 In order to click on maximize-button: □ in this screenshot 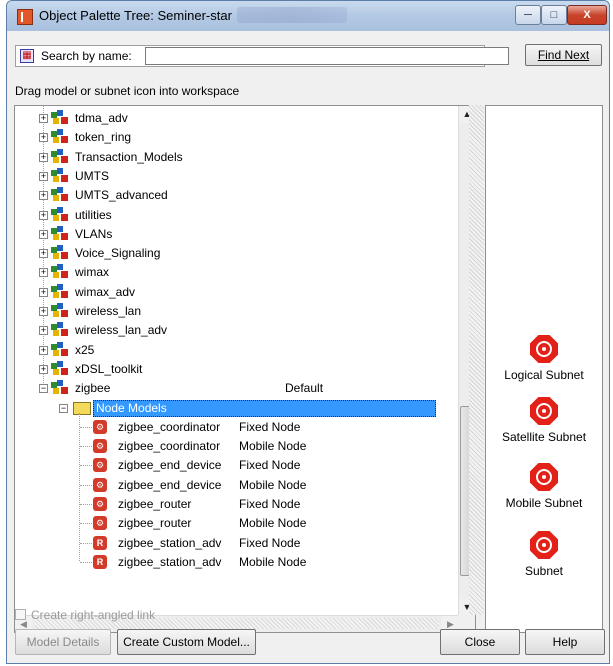, I will do `click(554, 15)`.